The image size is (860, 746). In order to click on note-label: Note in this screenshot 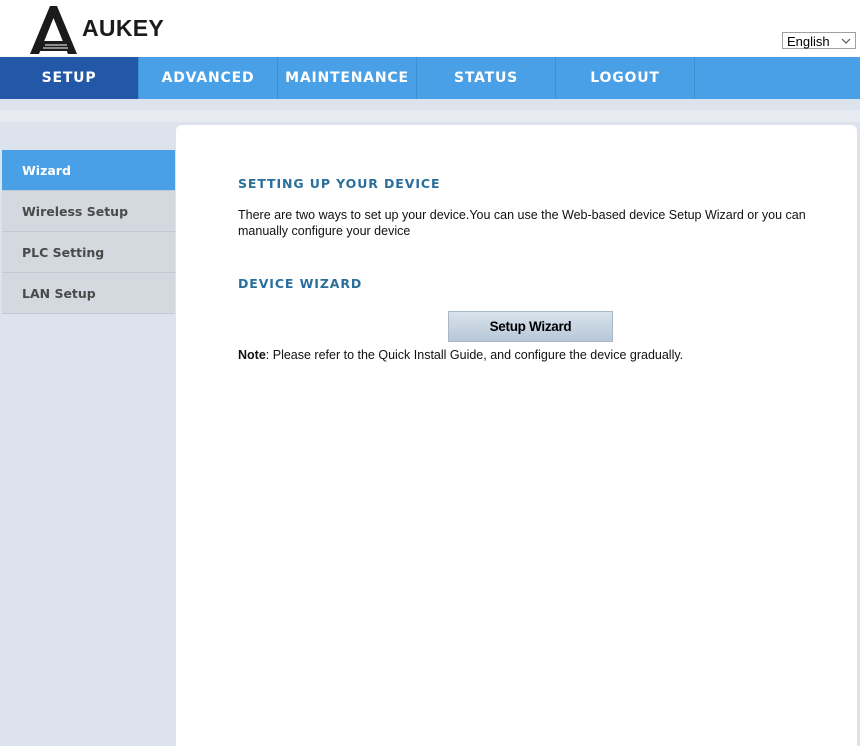, I will do `click(252, 355)`.